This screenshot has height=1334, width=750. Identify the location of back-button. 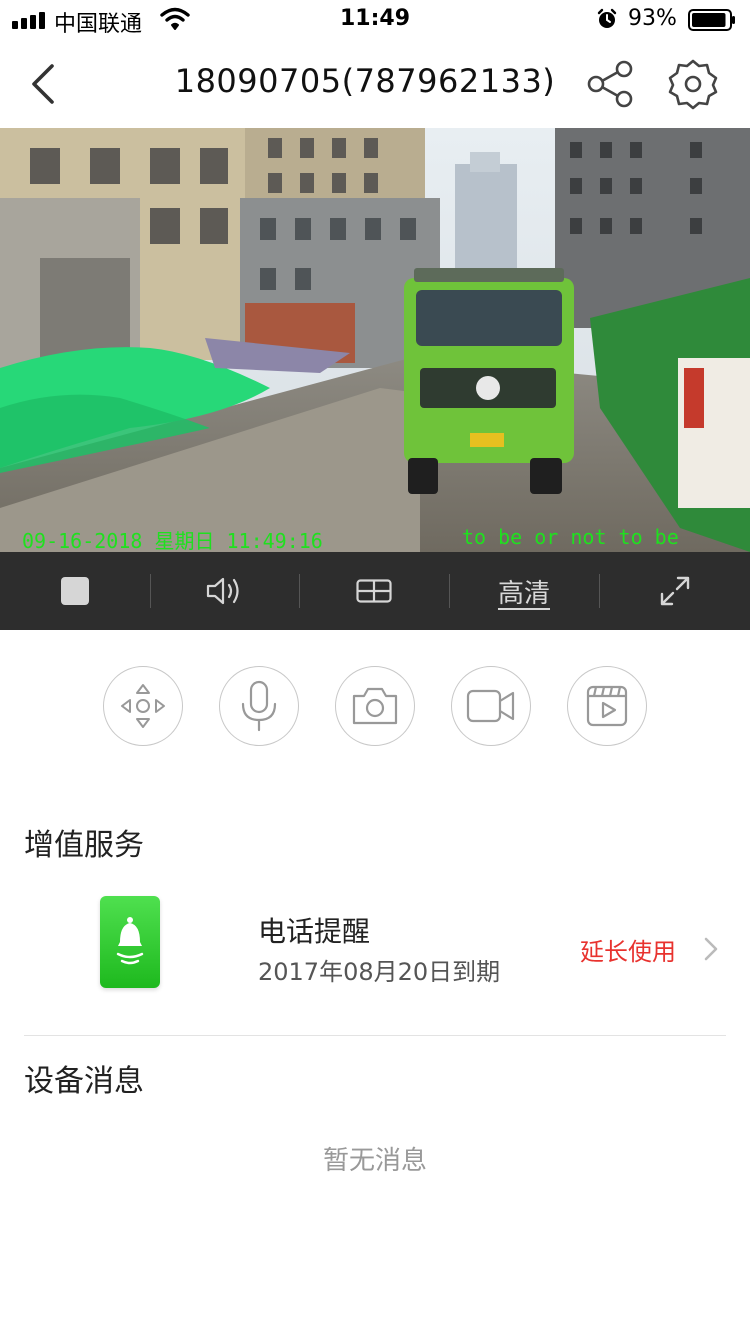
(46, 84).